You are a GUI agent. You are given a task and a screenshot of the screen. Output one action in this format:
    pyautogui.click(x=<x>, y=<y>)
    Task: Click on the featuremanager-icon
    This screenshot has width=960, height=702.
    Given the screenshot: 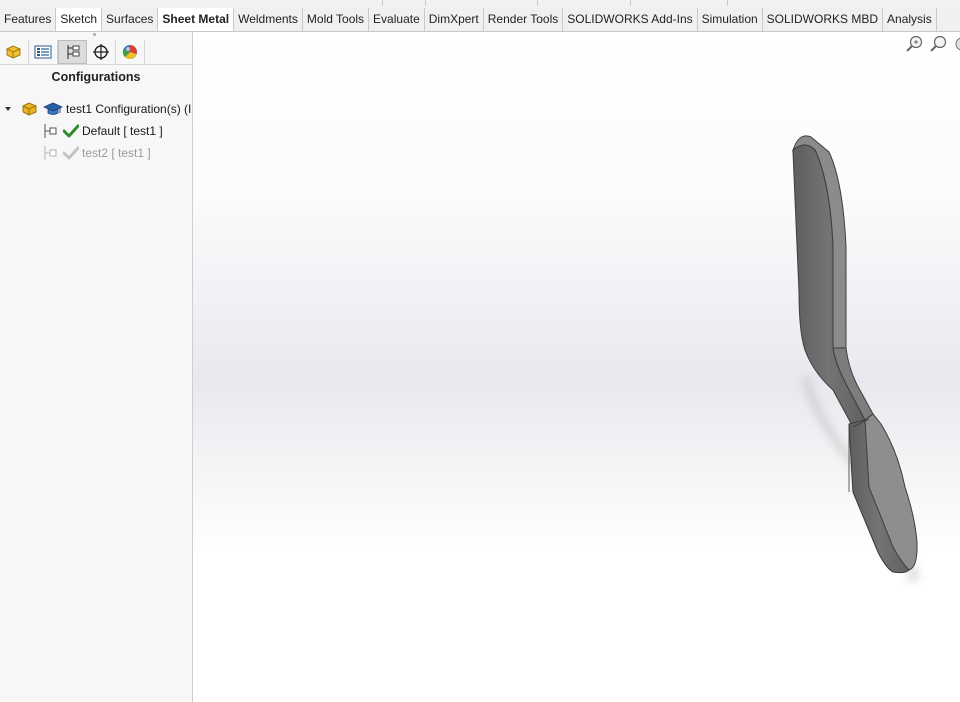 What is the action you would take?
    pyautogui.click(x=13, y=52)
    